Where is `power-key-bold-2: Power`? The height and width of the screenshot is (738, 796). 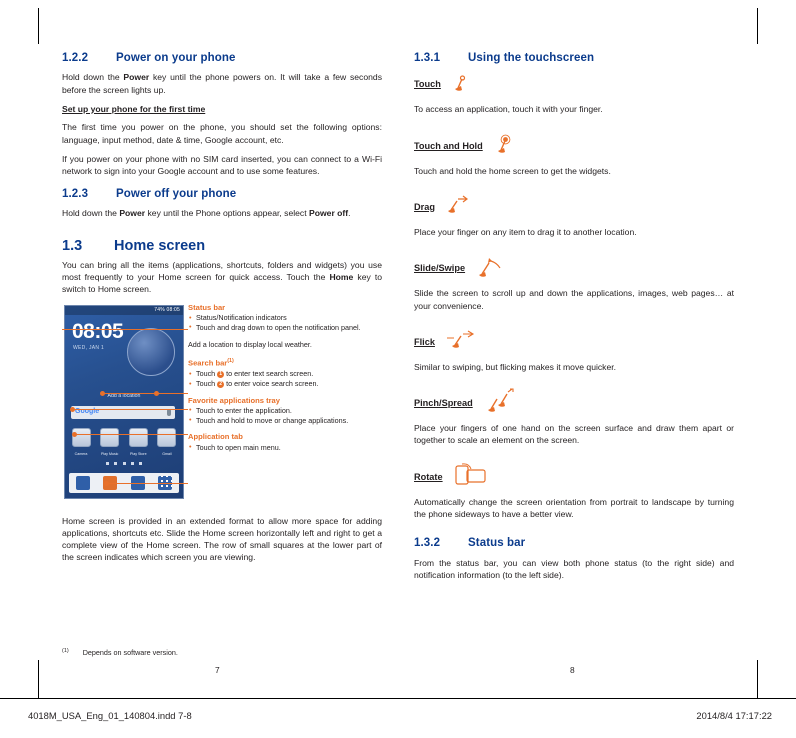 power-key-bold-2: Power is located at coordinates (132, 213).